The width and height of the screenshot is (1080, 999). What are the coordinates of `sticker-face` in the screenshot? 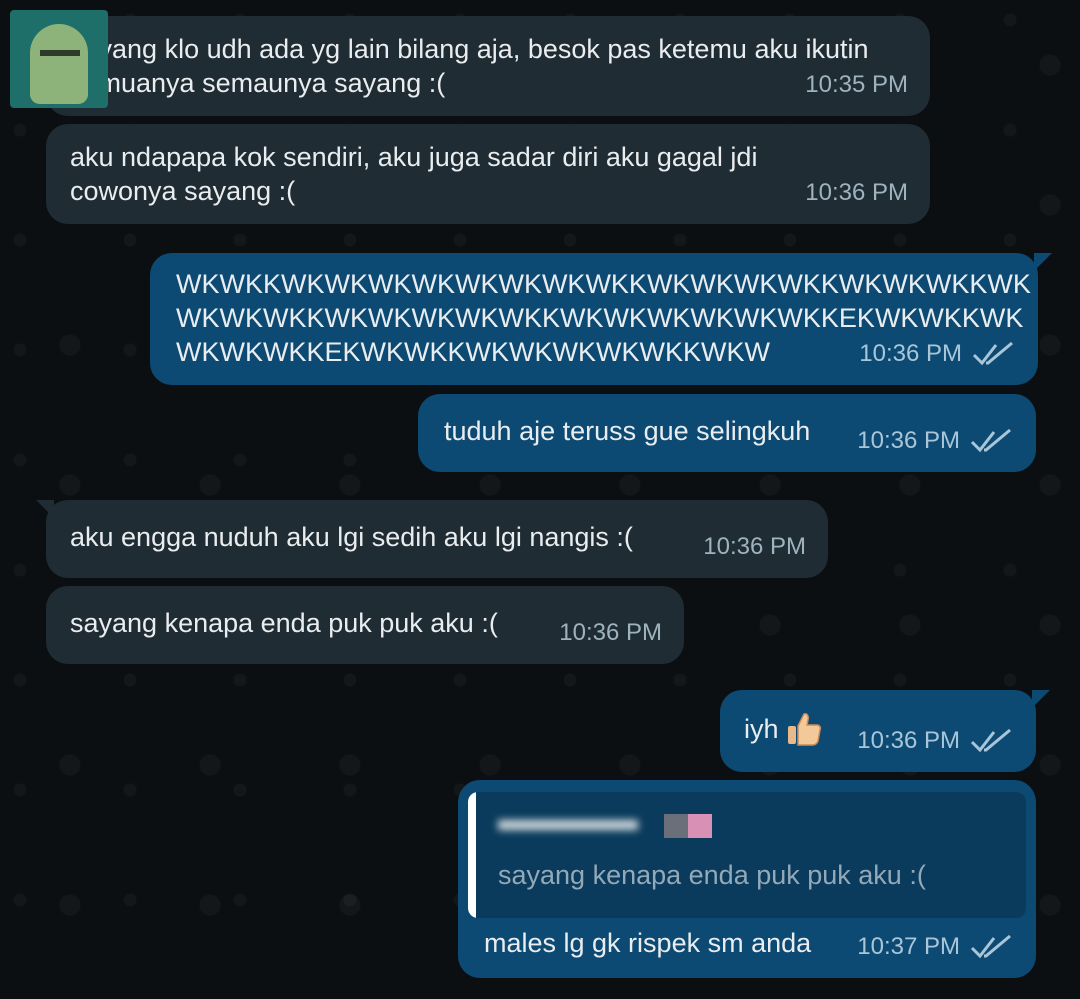 It's located at (59, 64).